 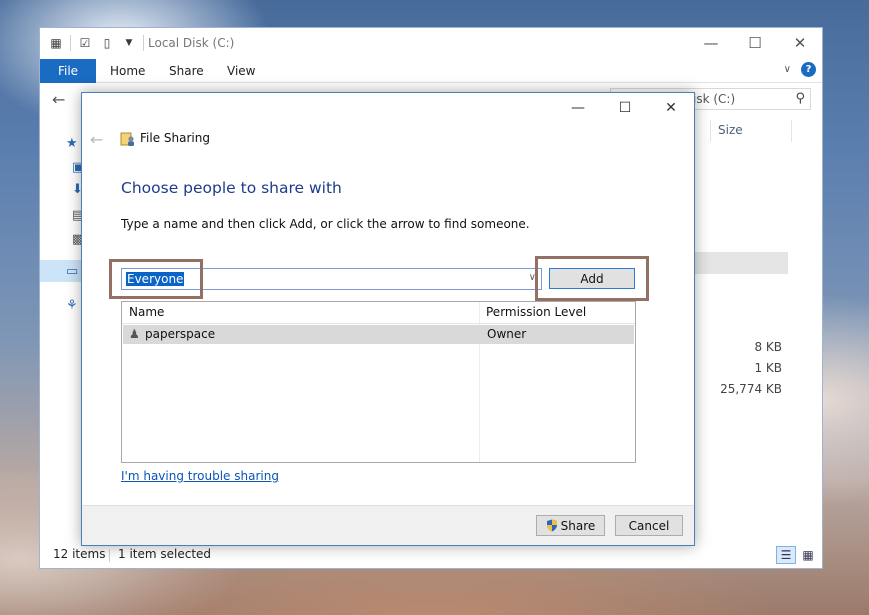 What do you see at coordinates (85, 43) in the screenshot?
I see `checkbox-icon: ☑` at bounding box center [85, 43].